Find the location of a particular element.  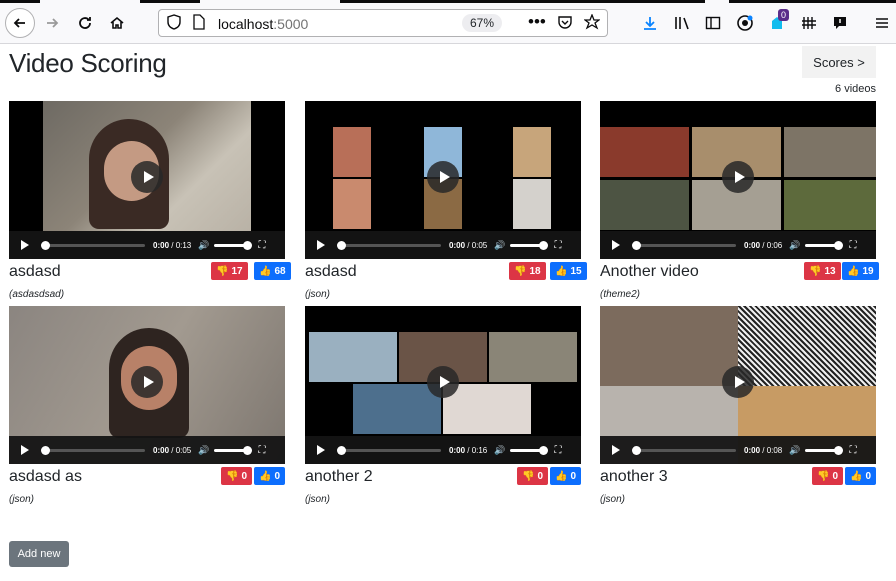

grid-icon is located at coordinates (809, 23).